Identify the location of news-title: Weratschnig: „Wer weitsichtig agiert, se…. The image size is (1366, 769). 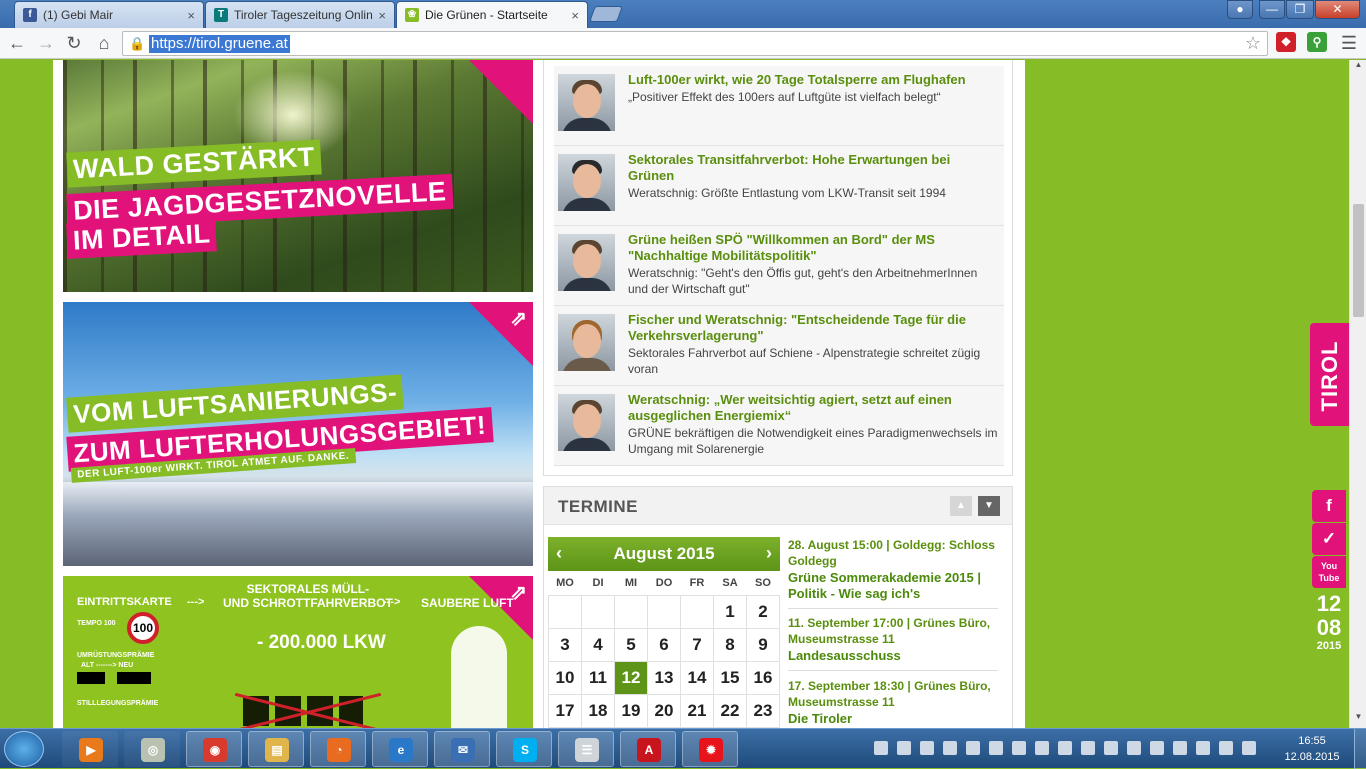
(814, 408).